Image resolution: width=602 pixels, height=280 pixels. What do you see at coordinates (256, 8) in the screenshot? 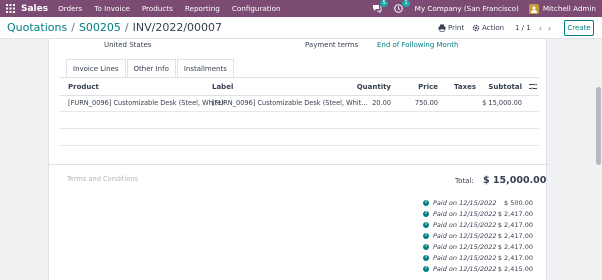
I see `menu-configuration: Configuration` at bounding box center [256, 8].